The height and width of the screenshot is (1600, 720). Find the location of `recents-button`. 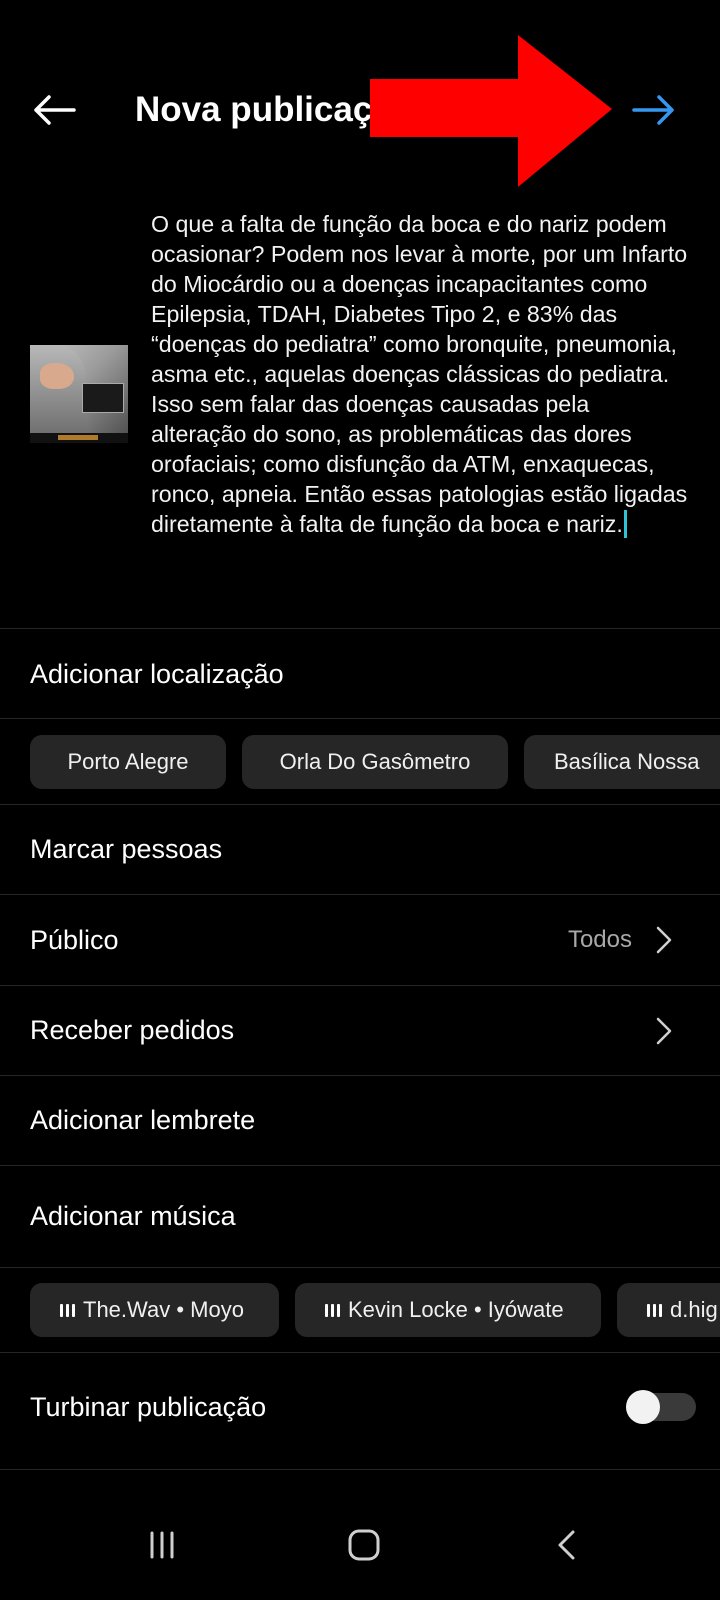

recents-button is located at coordinates (162, 1545).